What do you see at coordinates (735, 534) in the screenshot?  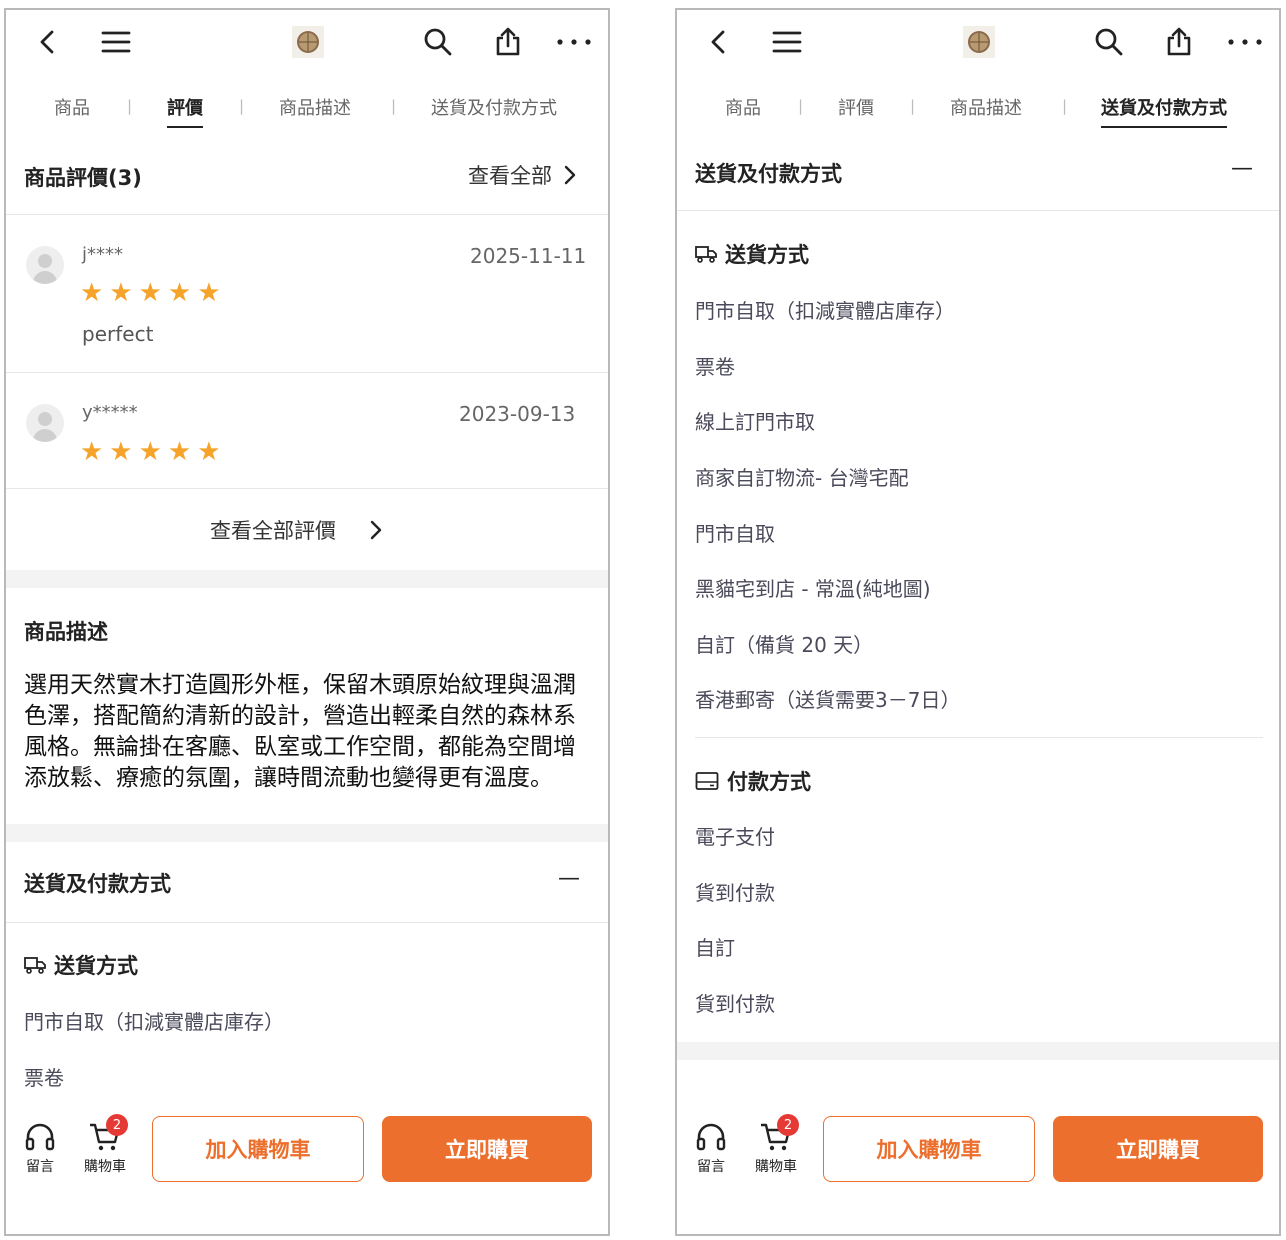 I see `shipping-option: 門市自取` at bounding box center [735, 534].